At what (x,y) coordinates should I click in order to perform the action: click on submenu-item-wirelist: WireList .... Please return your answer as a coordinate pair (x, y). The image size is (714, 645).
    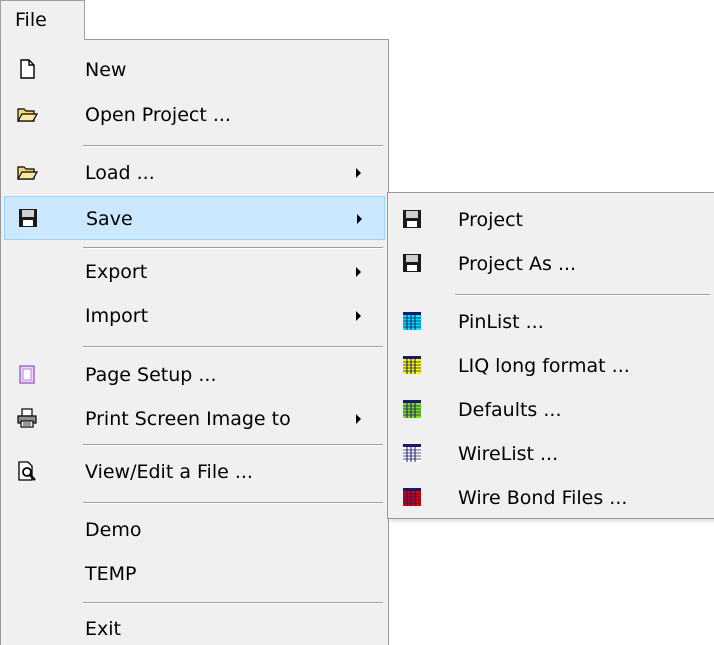
    Looking at the image, I should click on (551, 454).